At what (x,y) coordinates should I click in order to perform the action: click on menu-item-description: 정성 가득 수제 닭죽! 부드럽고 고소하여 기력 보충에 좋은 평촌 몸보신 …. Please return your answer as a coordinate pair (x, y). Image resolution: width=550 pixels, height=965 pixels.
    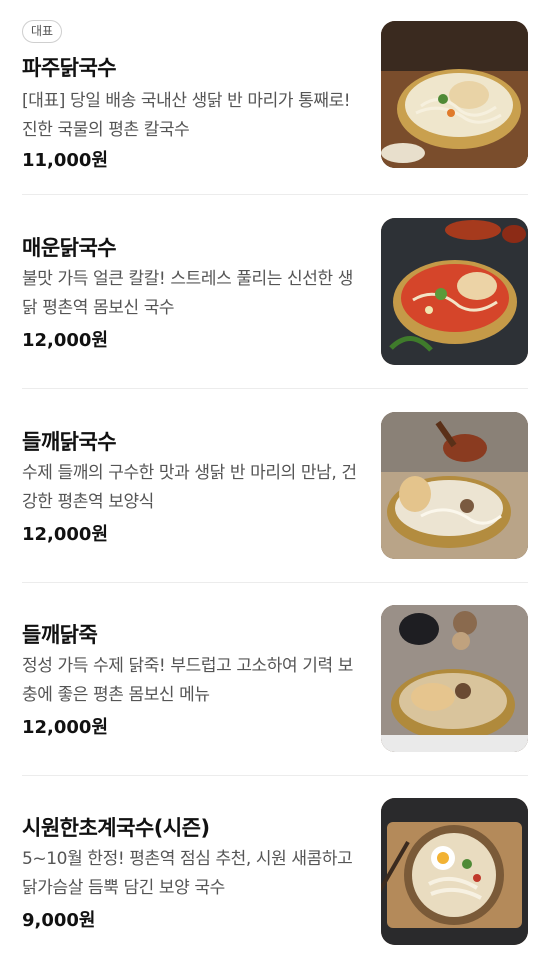
    Looking at the image, I should click on (188, 680).